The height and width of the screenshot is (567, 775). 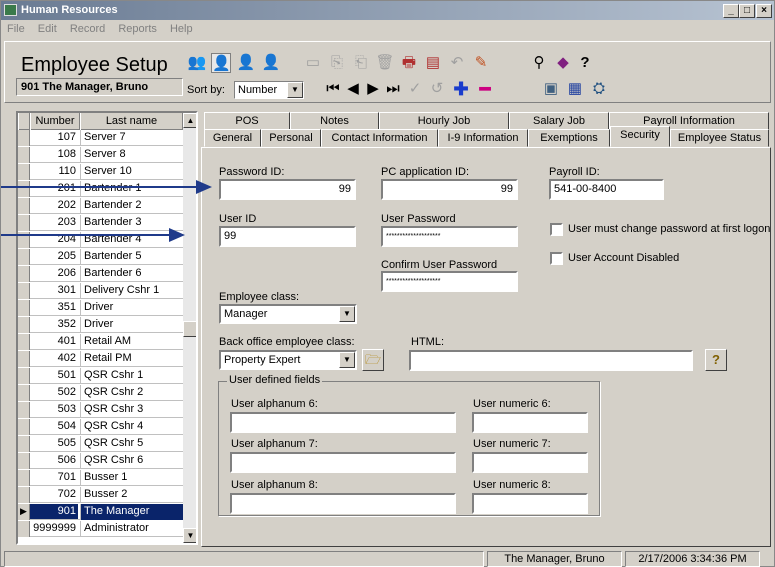 What do you see at coordinates (197, 63) in the screenshot?
I see `employees-icon: 👥` at bounding box center [197, 63].